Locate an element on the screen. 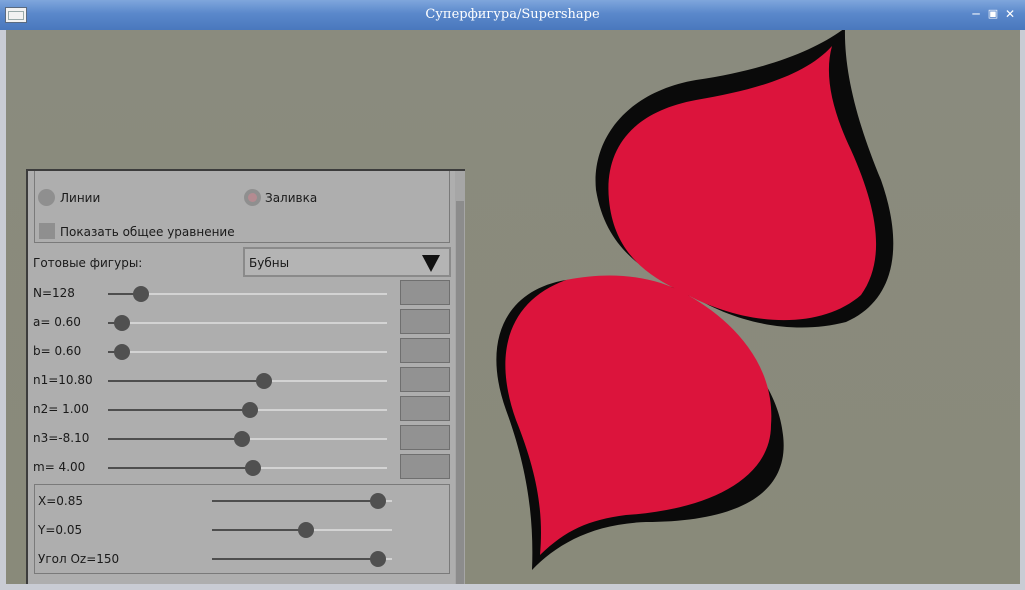 The height and width of the screenshot is (590, 1025). transform-label: Угол Oz=150 is located at coordinates (79, 559).